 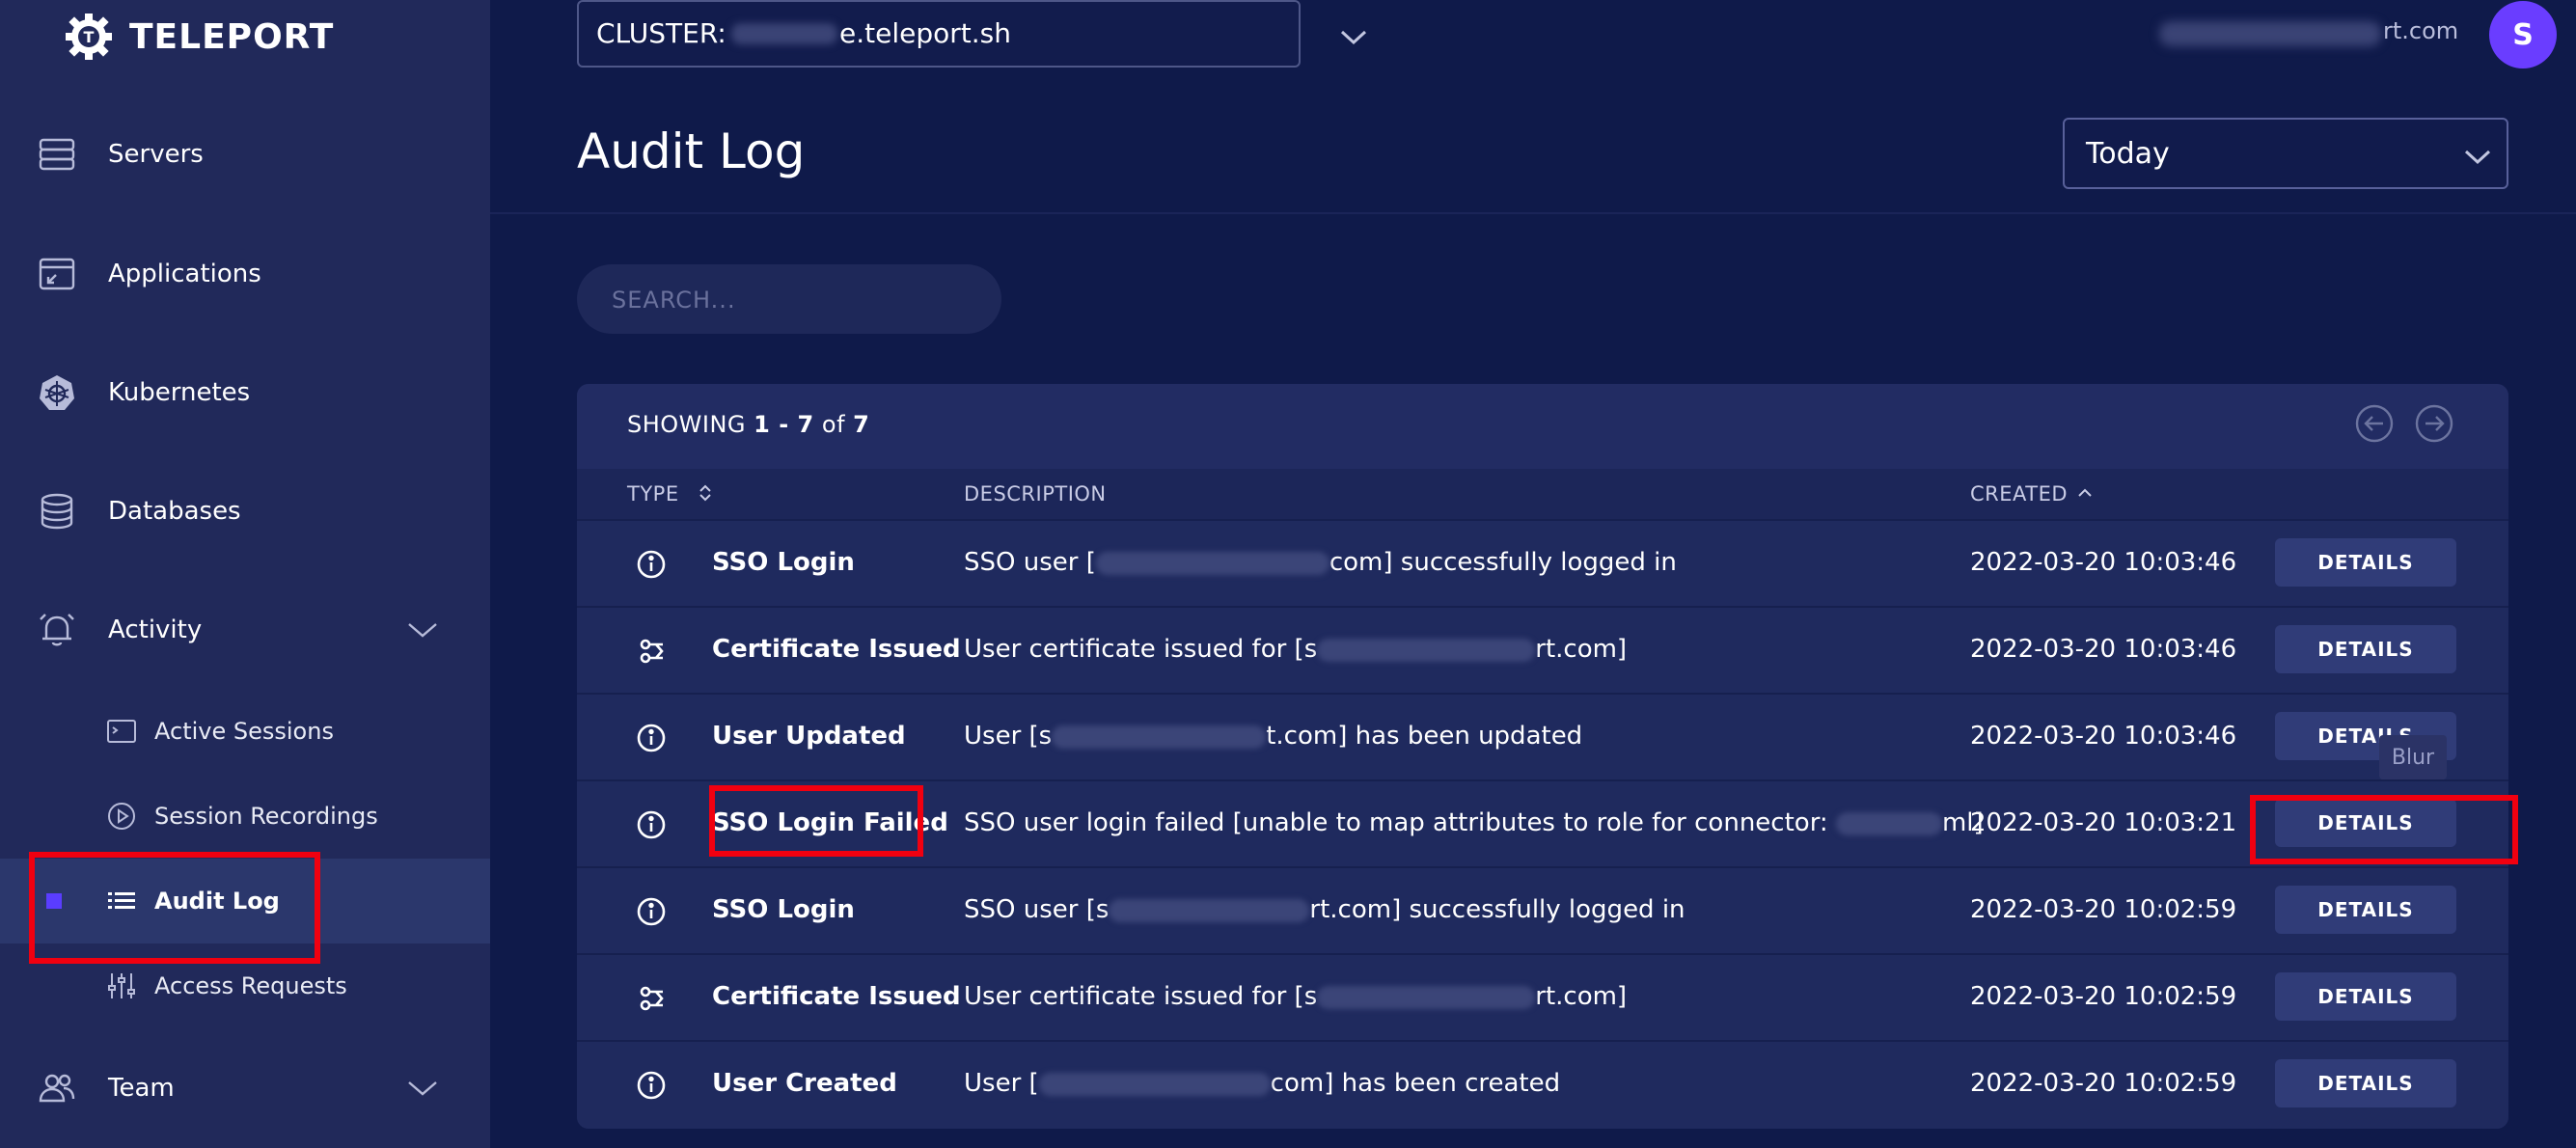 I want to click on sliders-icon, so click(x=122, y=986).